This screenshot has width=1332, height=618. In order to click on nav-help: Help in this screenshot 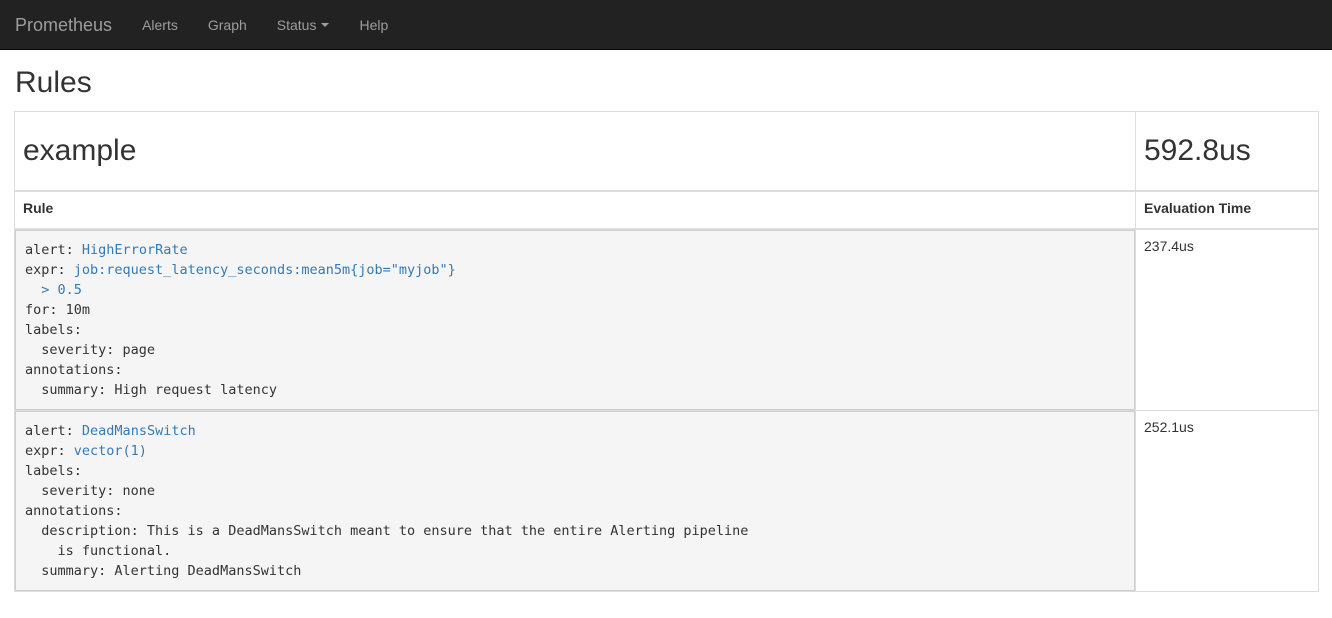, I will do `click(373, 25)`.